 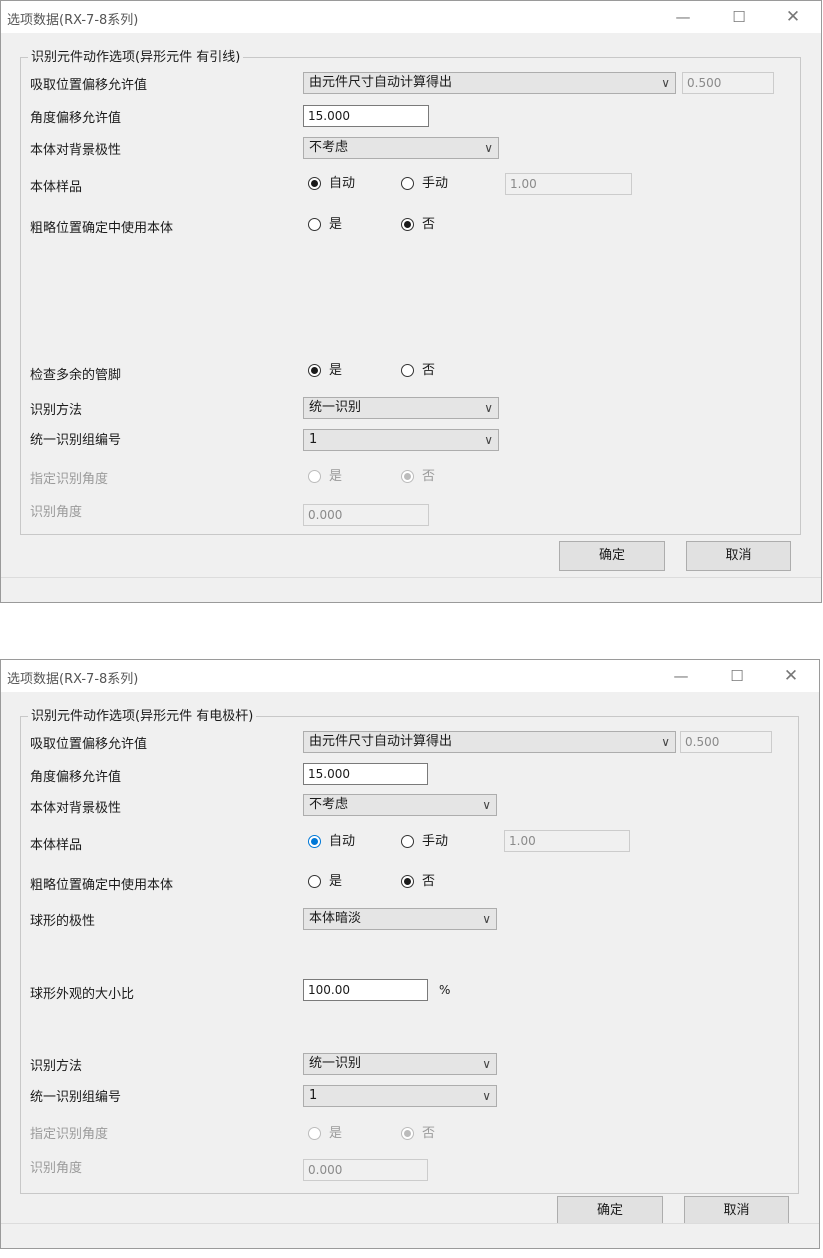 I want to click on recognition-method-selected: 统一识别, so click(x=335, y=407).